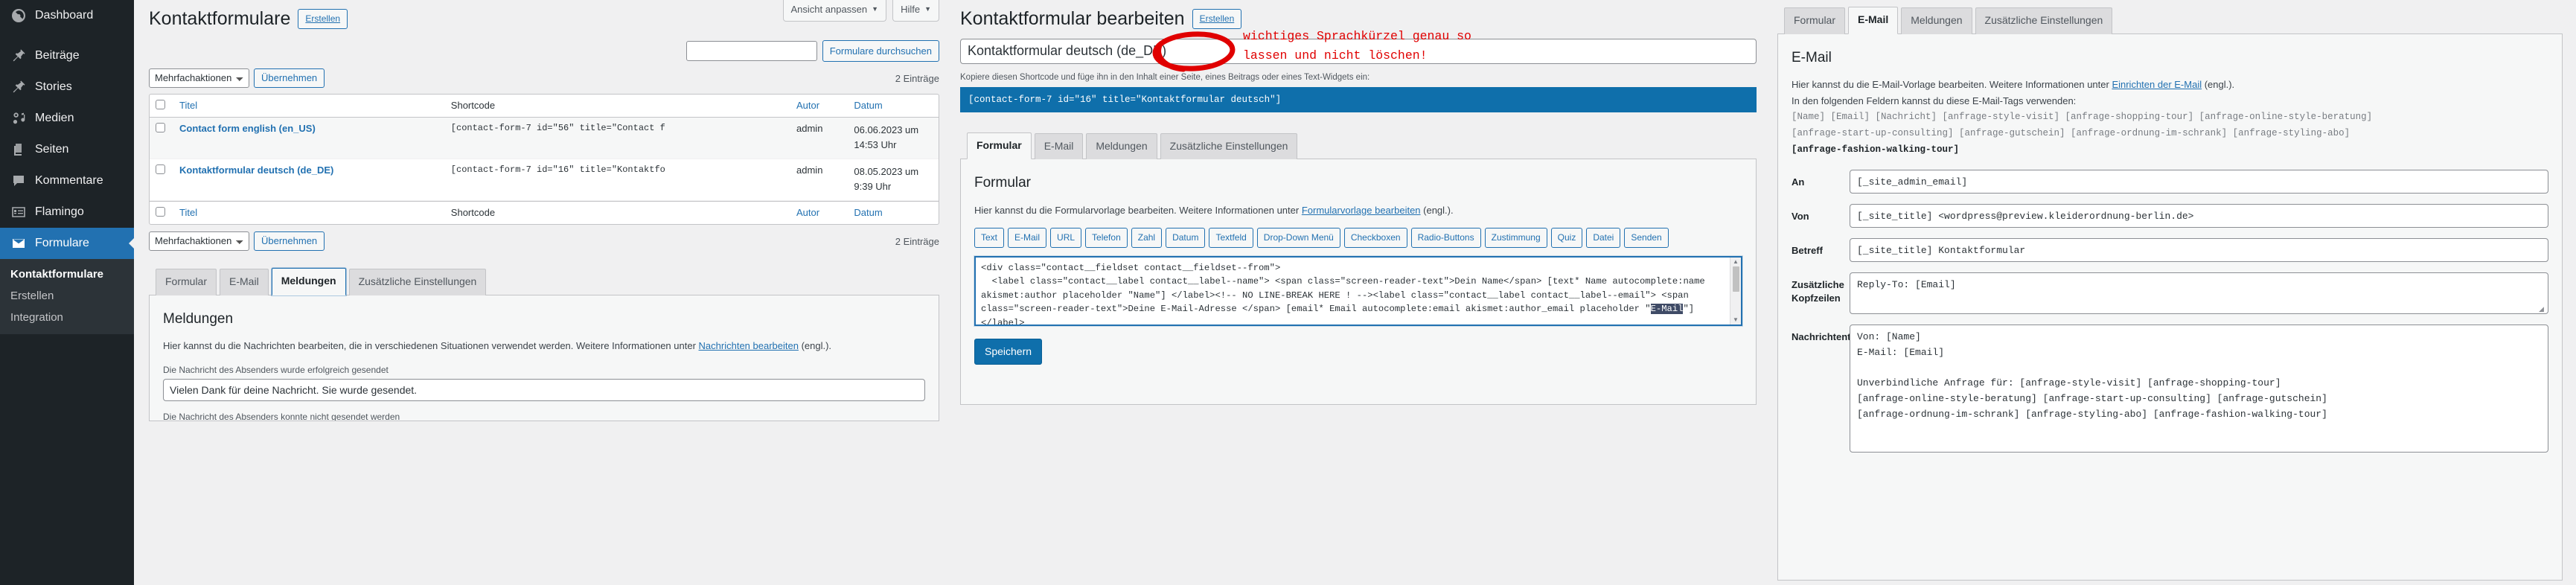  What do you see at coordinates (1361, 210) in the screenshot?
I see `formular-help-link: Formularvorlage bearbeiten` at bounding box center [1361, 210].